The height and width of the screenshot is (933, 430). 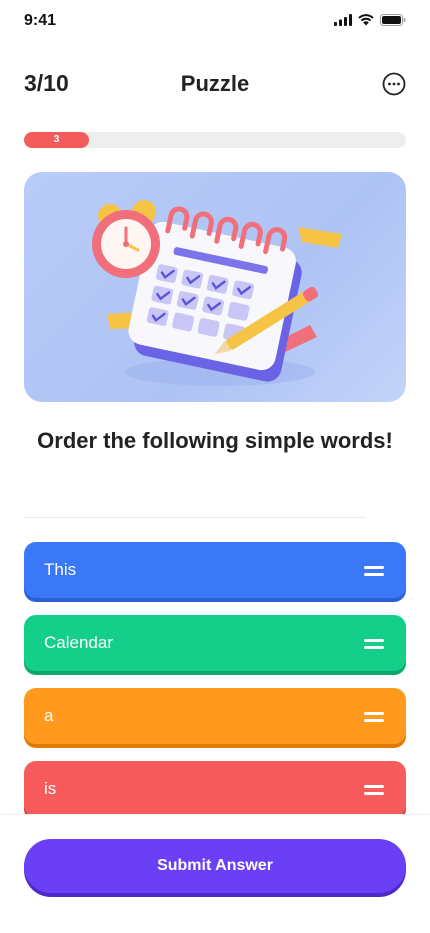 I want to click on answer-item: Calendar, so click(x=215, y=643).